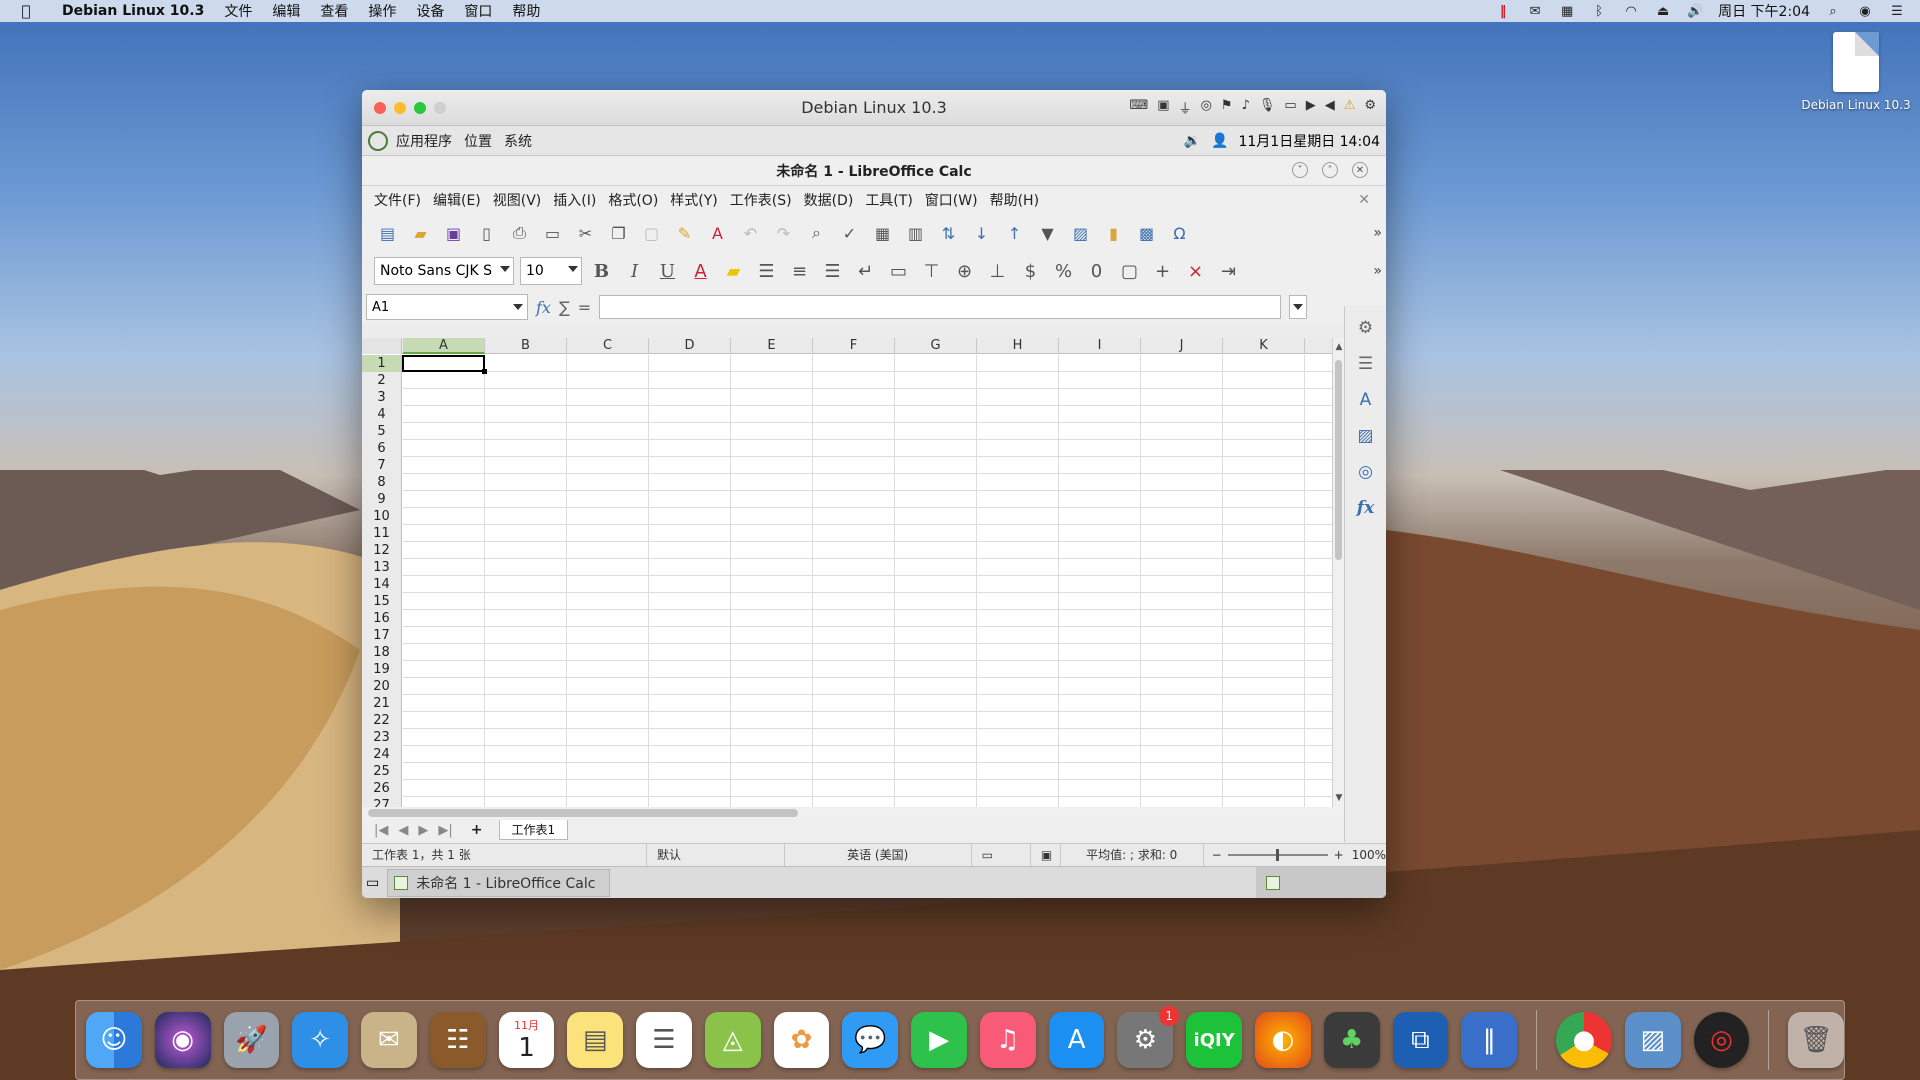 The height and width of the screenshot is (1080, 1920). I want to click on align-middle-icon: ⊕, so click(964, 271).